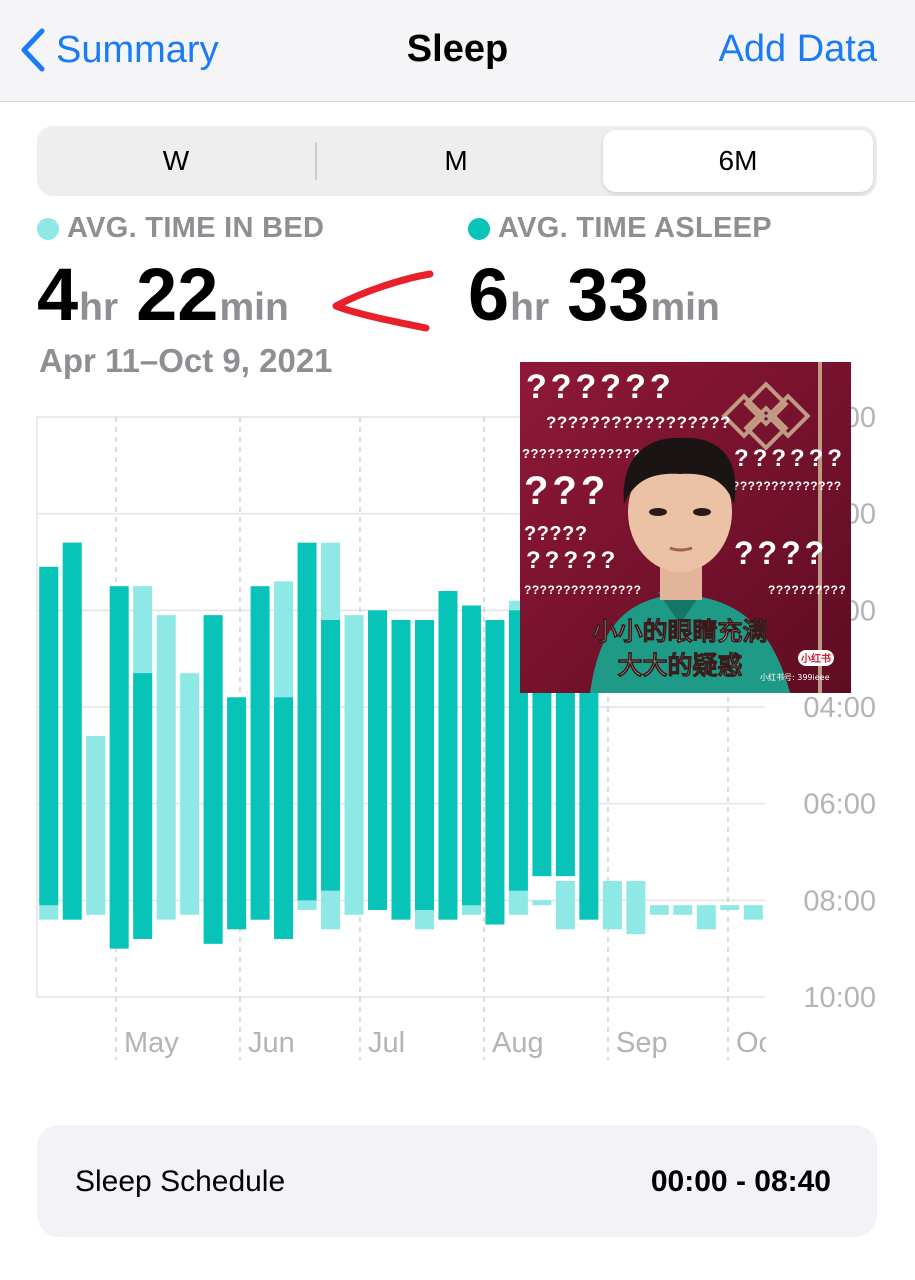 Image resolution: width=915 pixels, height=1280 pixels. I want to click on time-in-bed-label: AVG. TIME IN BED, so click(180, 228).